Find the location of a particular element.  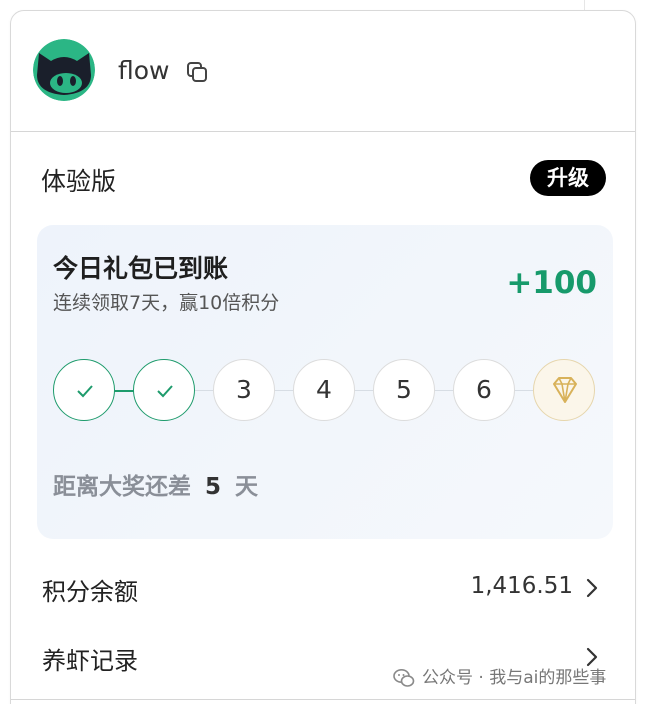

wechat-icon is located at coordinates (404, 678).